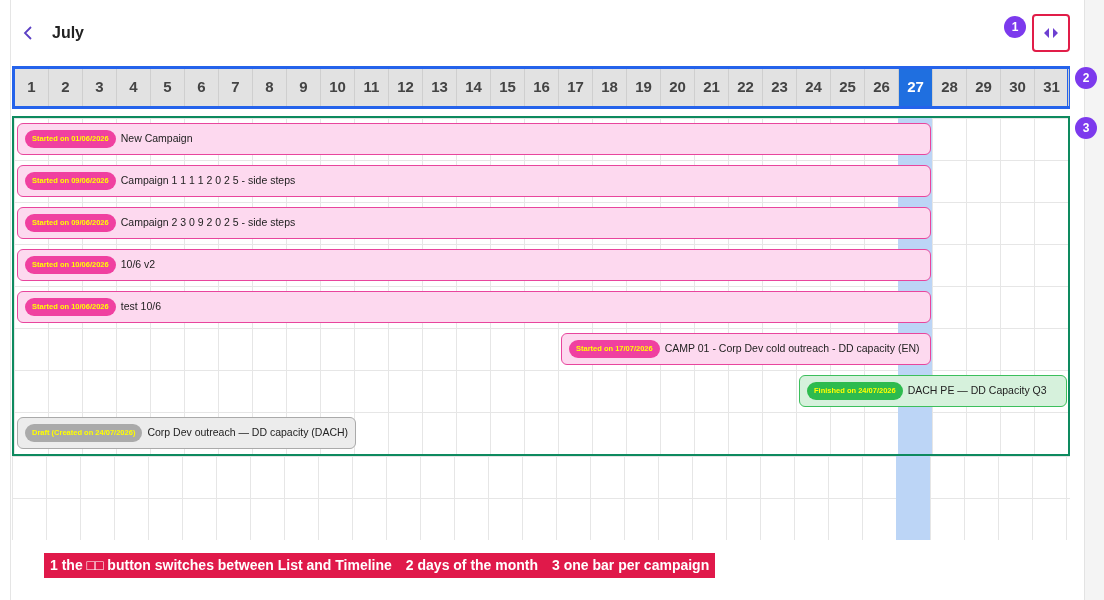 The width and height of the screenshot is (1104, 600). I want to click on day-header: 8, so click(270, 87).